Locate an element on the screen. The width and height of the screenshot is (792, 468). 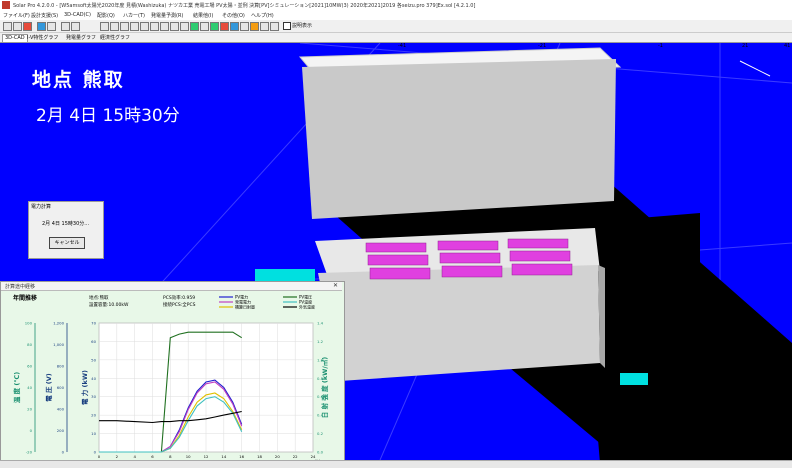
axis-marker is located at coordinates (755, 68).